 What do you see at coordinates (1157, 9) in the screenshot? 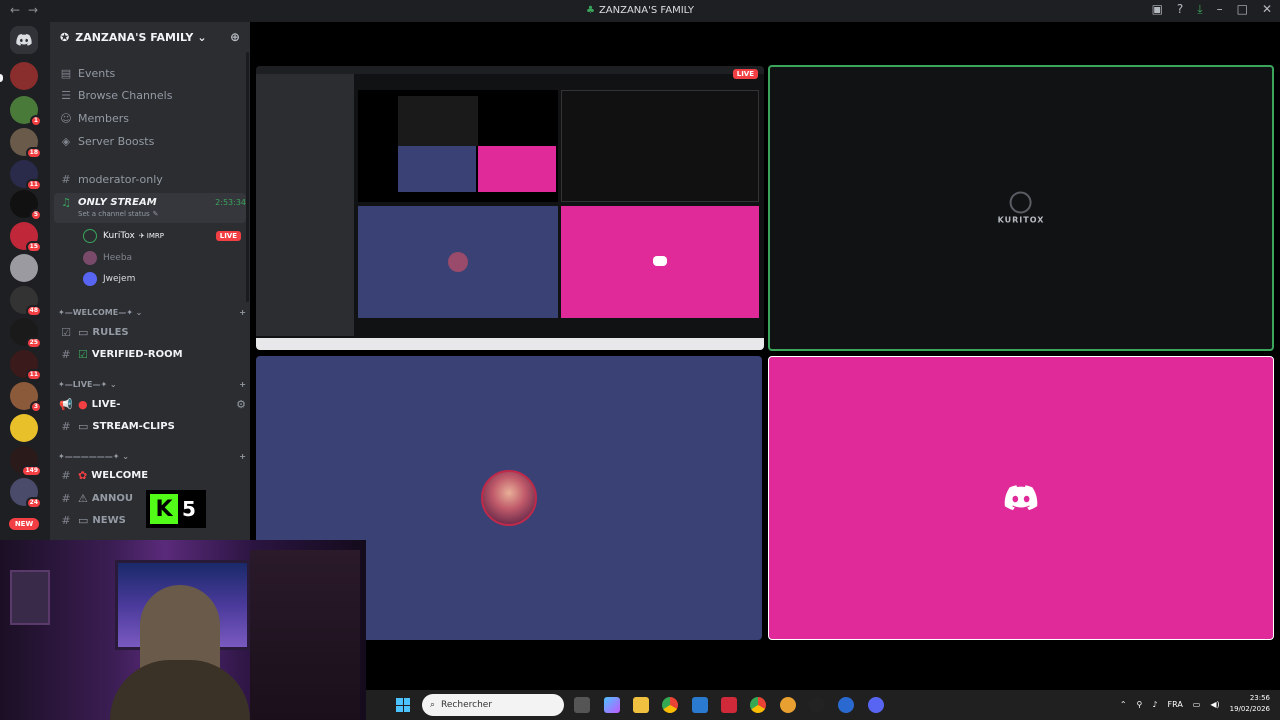
I see `inbox-icon: ▣` at bounding box center [1157, 9].